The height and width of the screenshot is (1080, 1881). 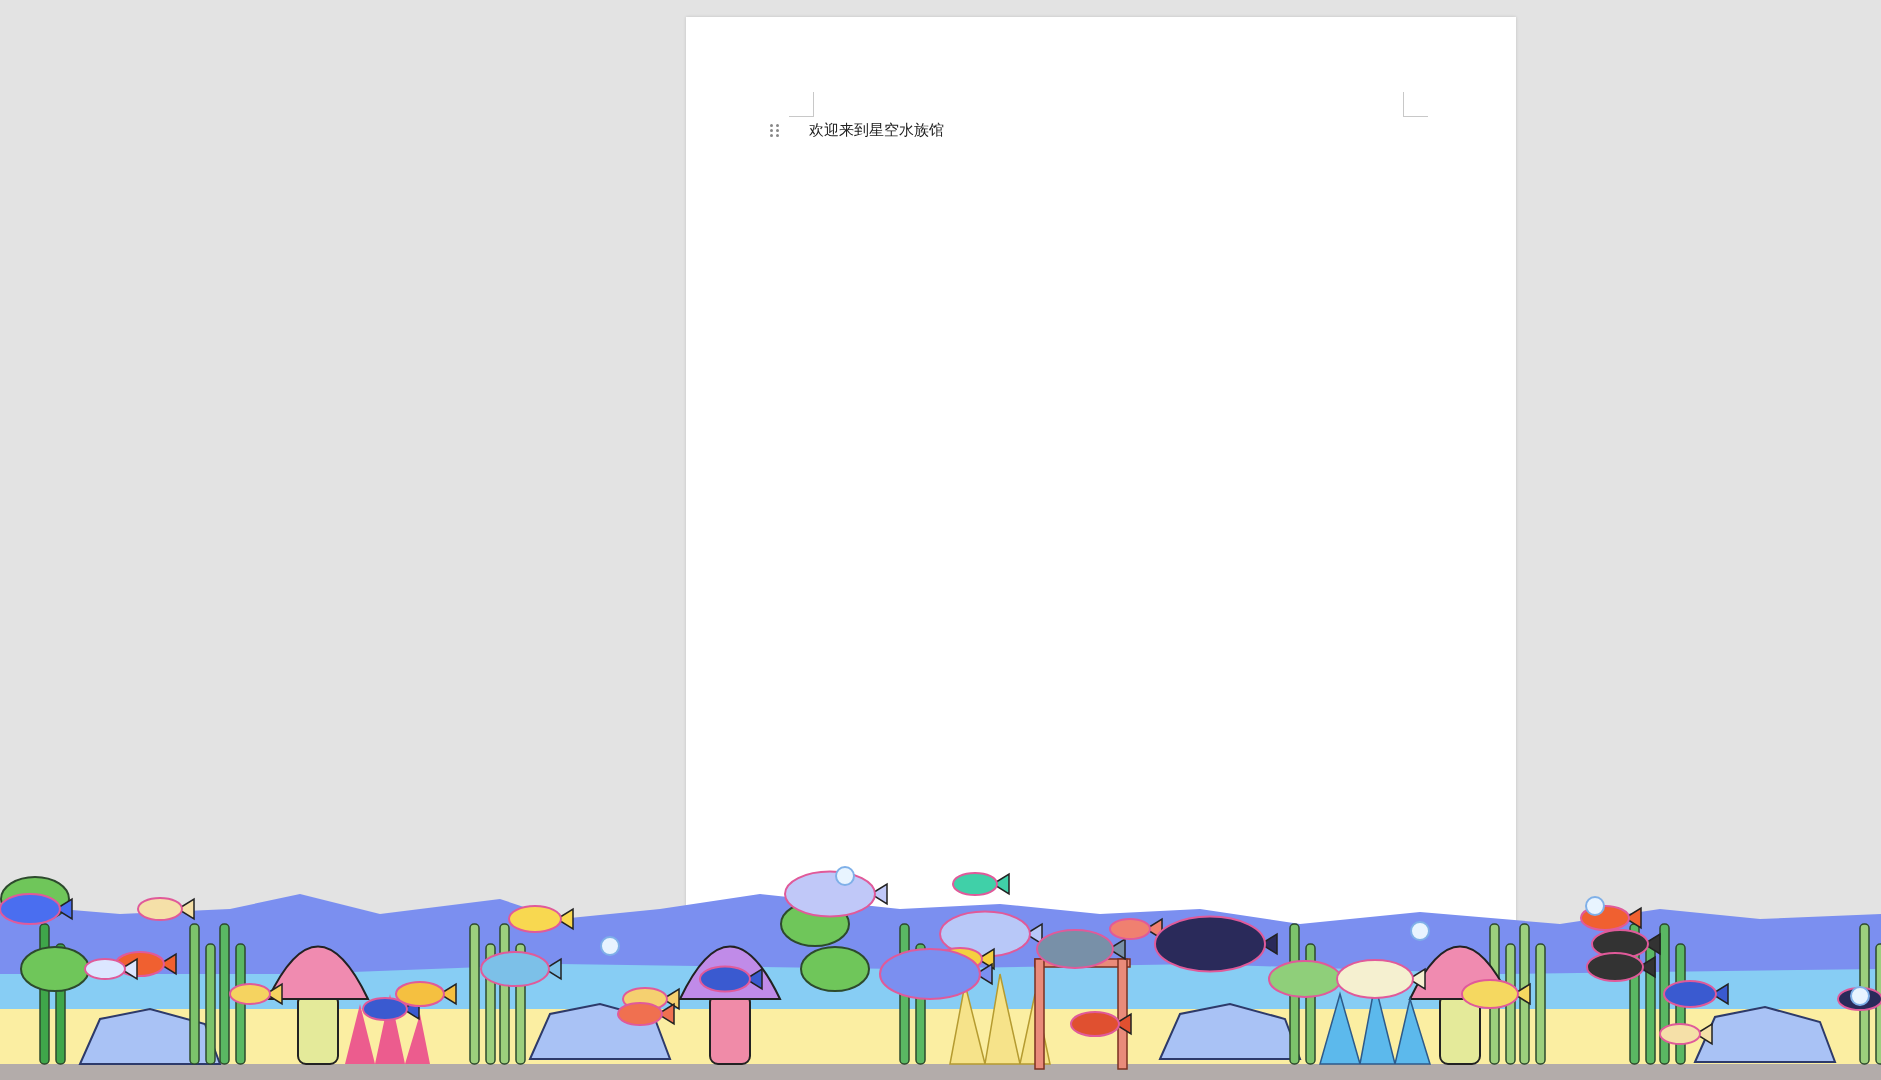 What do you see at coordinates (774, 130) in the screenshot?
I see `drag-handle-icon` at bounding box center [774, 130].